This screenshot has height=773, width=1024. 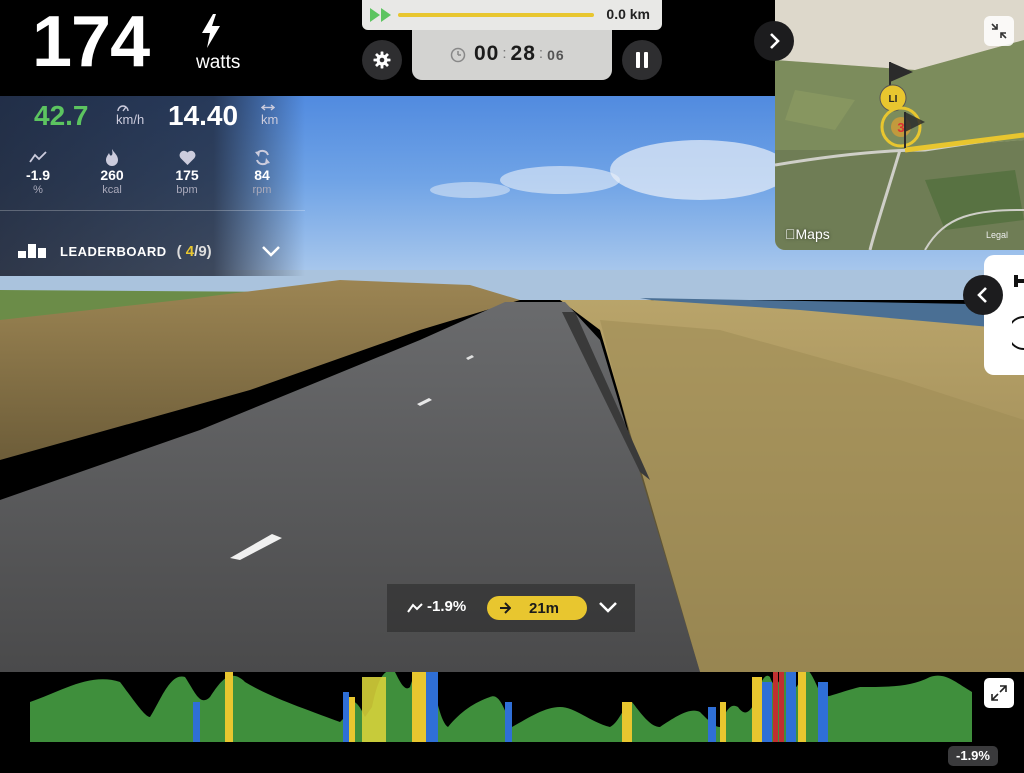 I want to click on timer-panel: 00:28:06, so click(x=512, y=55).